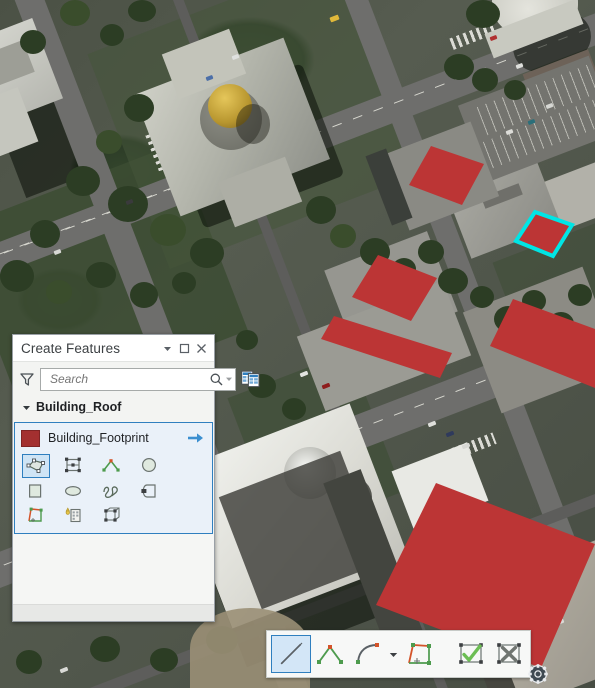 This screenshot has width=595, height=688. Describe the element at coordinates (26, 407) in the screenshot. I see `group-chevron-down-icon` at that location.